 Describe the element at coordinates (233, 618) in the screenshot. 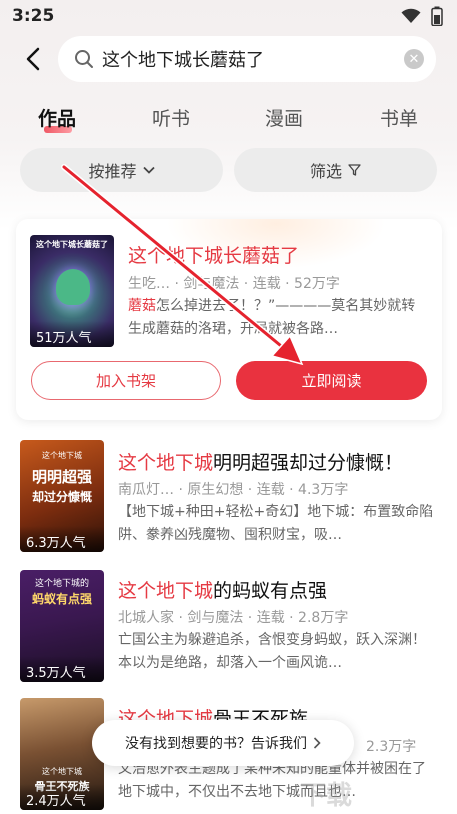

I see `book-meta: 北城人家 · 剑与魔法 · 连载 · 2.8万字` at that location.